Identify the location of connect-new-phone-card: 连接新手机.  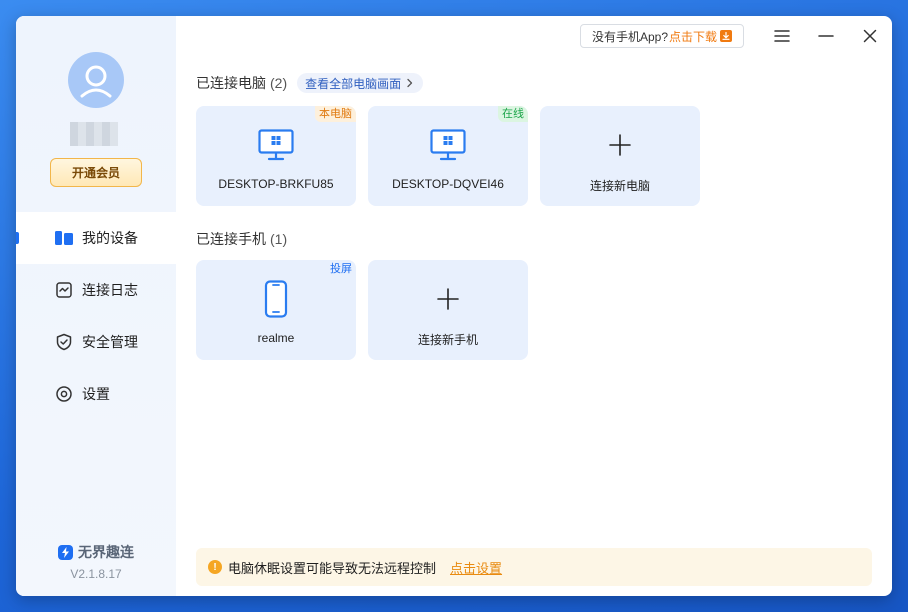
(448, 310).